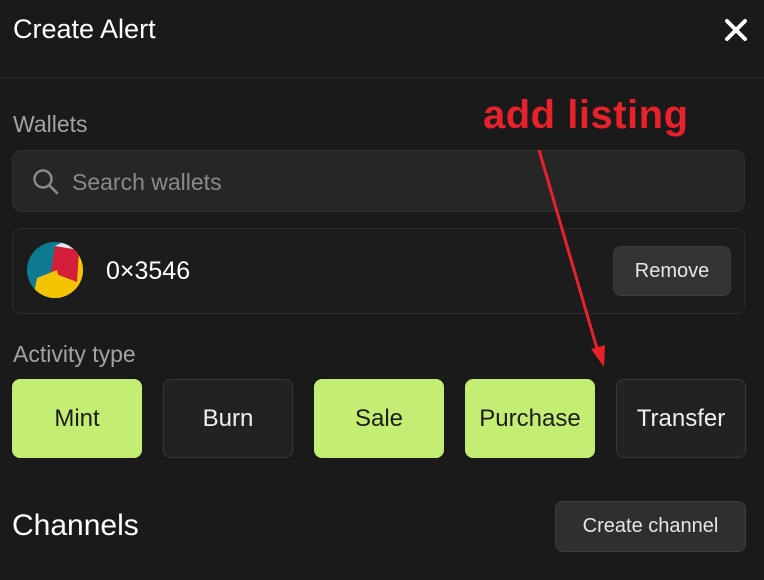  I want to click on close-icon, so click(736, 30).